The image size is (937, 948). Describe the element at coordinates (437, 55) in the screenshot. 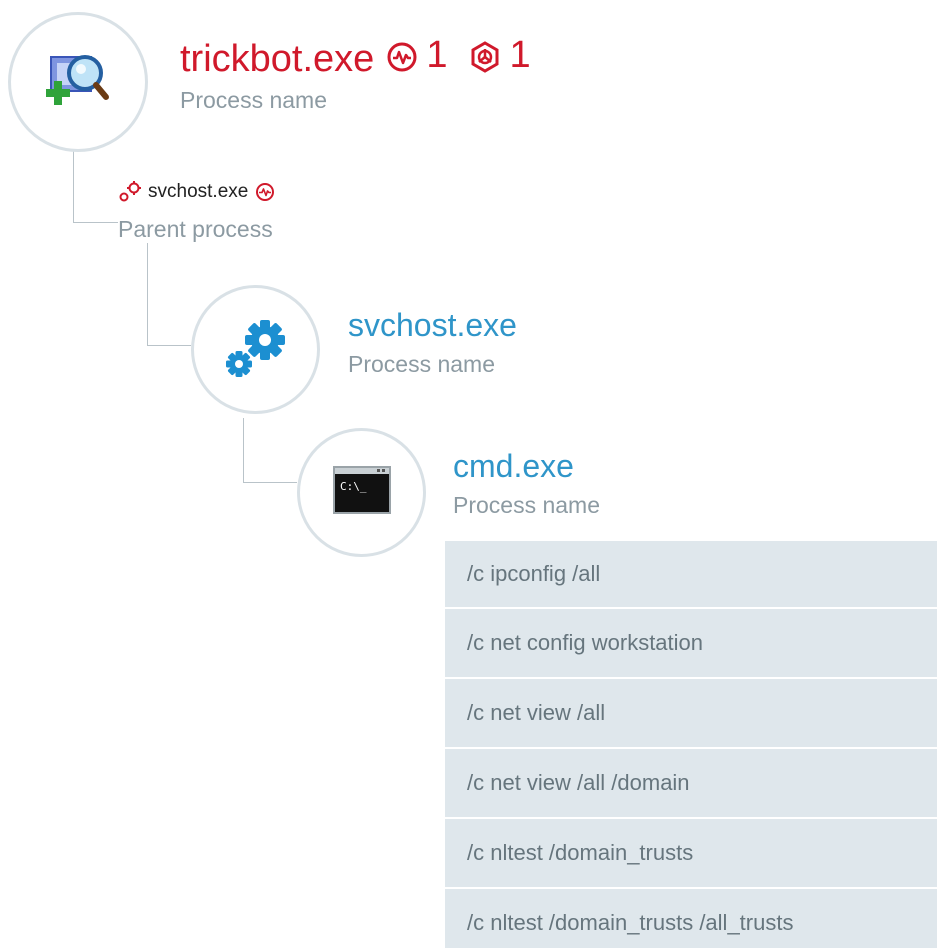

I see `behavior-count: 1` at that location.